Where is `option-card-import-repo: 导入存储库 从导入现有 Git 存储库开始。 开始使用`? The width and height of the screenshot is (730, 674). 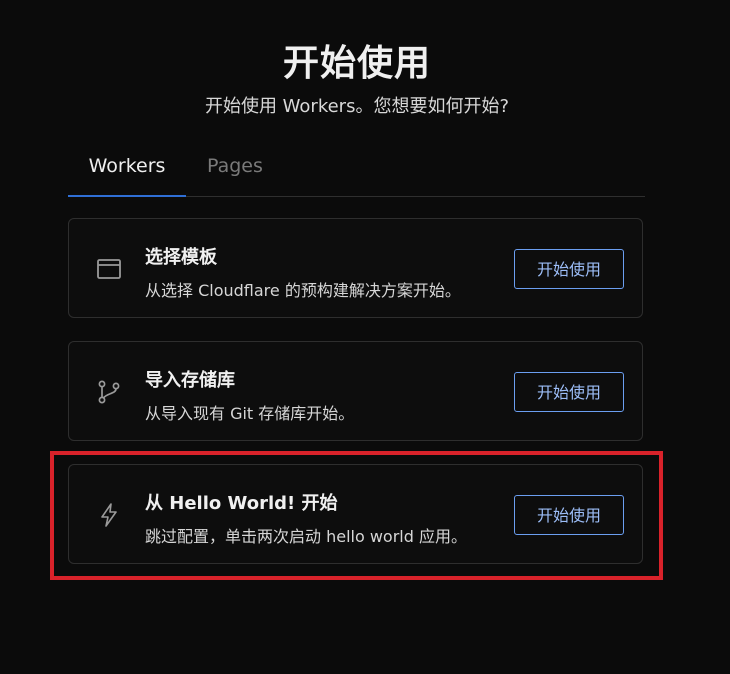 option-card-import-repo: 导入存储库 从导入现有 Git 存储库开始。 开始使用 is located at coordinates (355, 391).